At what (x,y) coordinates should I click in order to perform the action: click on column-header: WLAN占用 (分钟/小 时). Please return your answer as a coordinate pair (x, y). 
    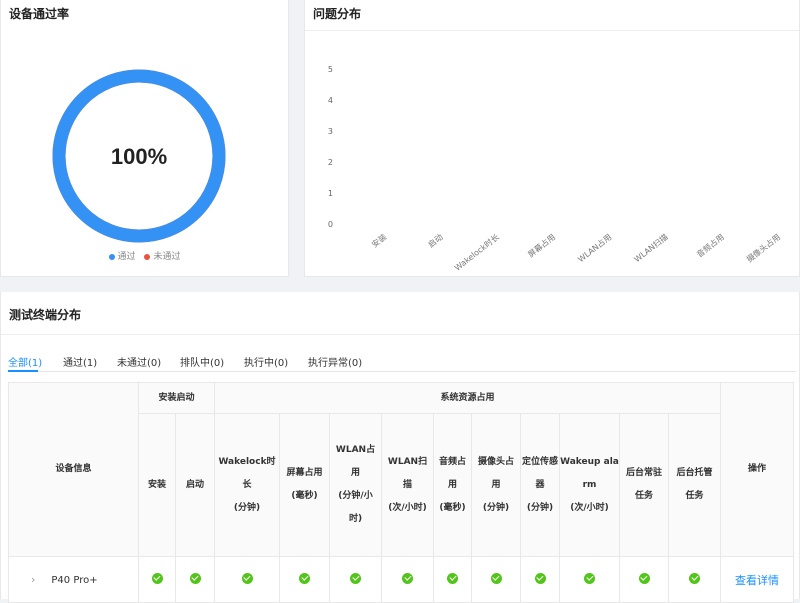
    Looking at the image, I should click on (355, 485).